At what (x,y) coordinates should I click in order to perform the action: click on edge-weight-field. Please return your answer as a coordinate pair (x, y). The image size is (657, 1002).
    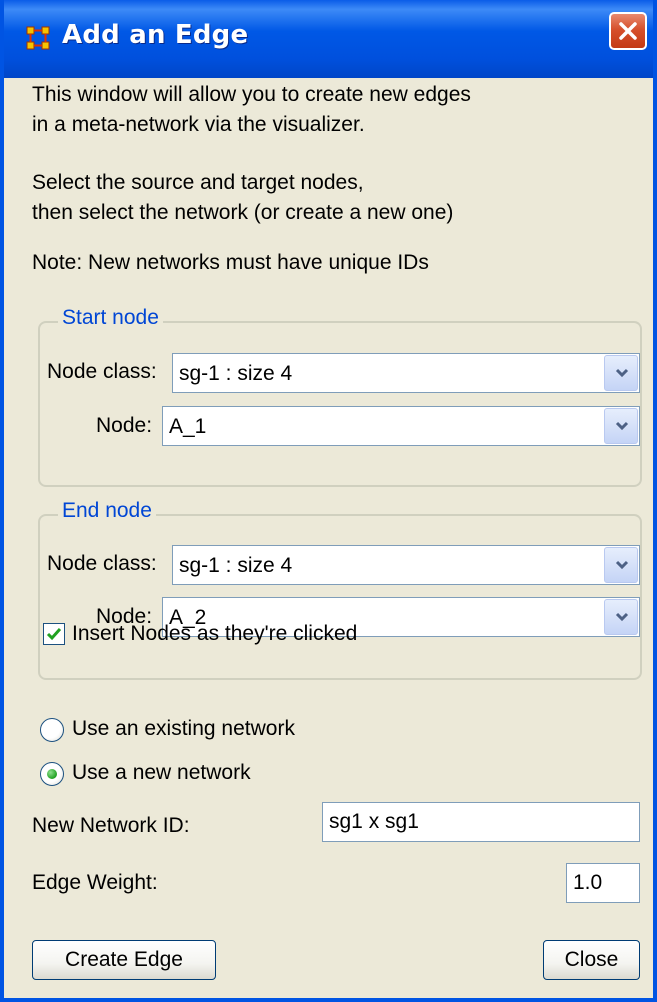
    Looking at the image, I should click on (603, 883).